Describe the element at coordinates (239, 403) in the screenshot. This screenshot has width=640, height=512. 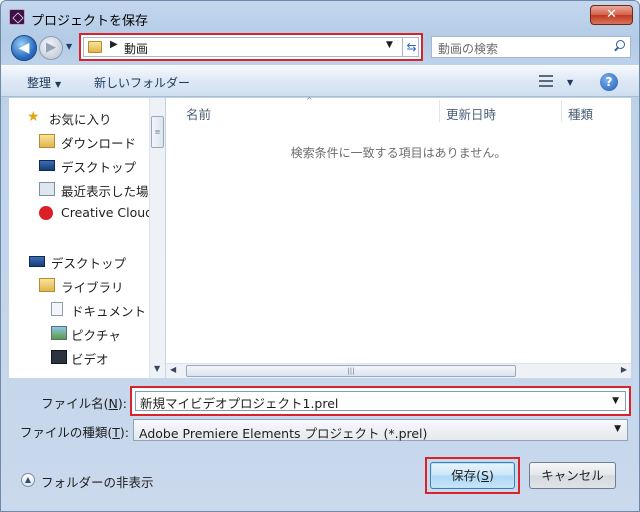
I see `filename-value: 新規マイビデオプロジェクト1.prel` at that location.